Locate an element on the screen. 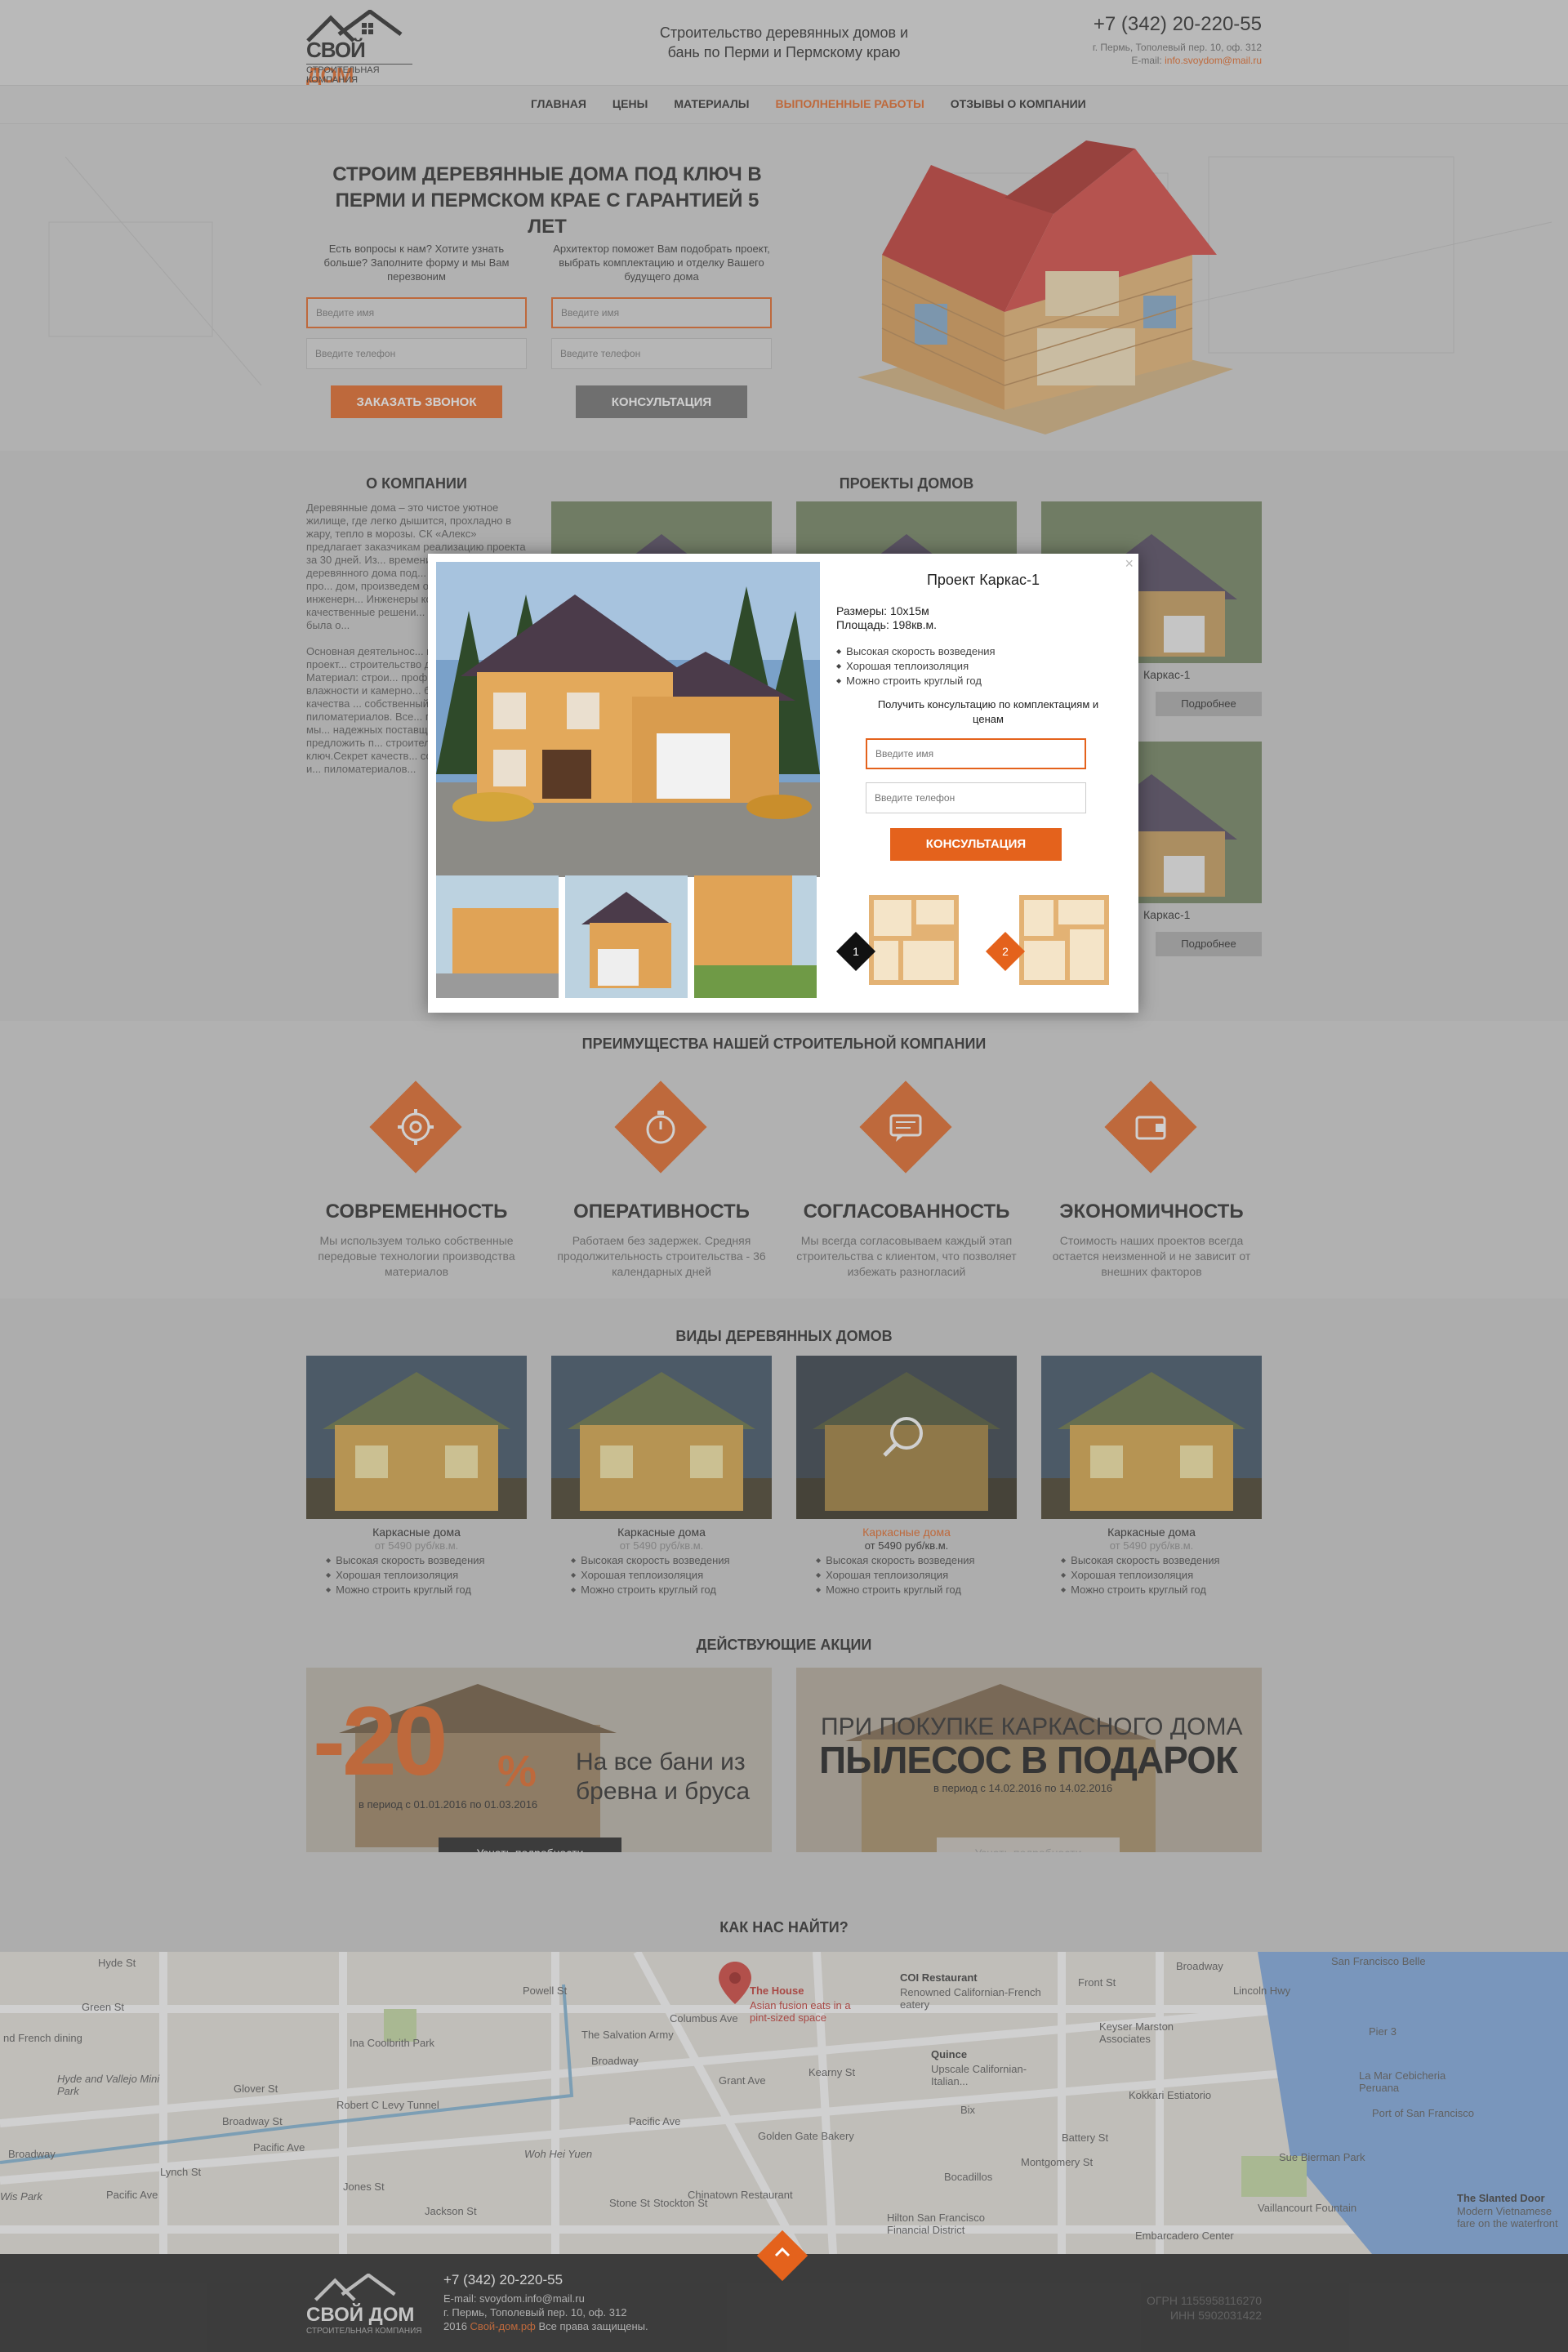 The image size is (1568, 2352). modal-size: Размеры: 10х15м is located at coordinates (882, 610).